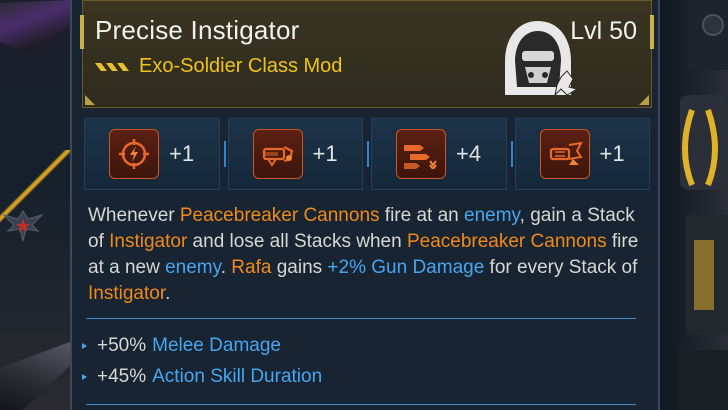 The width and height of the screenshot is (728, 410). Describe the element at coordinates (362, 345) in the screenshot. I see `stat-bonus-item: +50% Melee Damage` at that location.